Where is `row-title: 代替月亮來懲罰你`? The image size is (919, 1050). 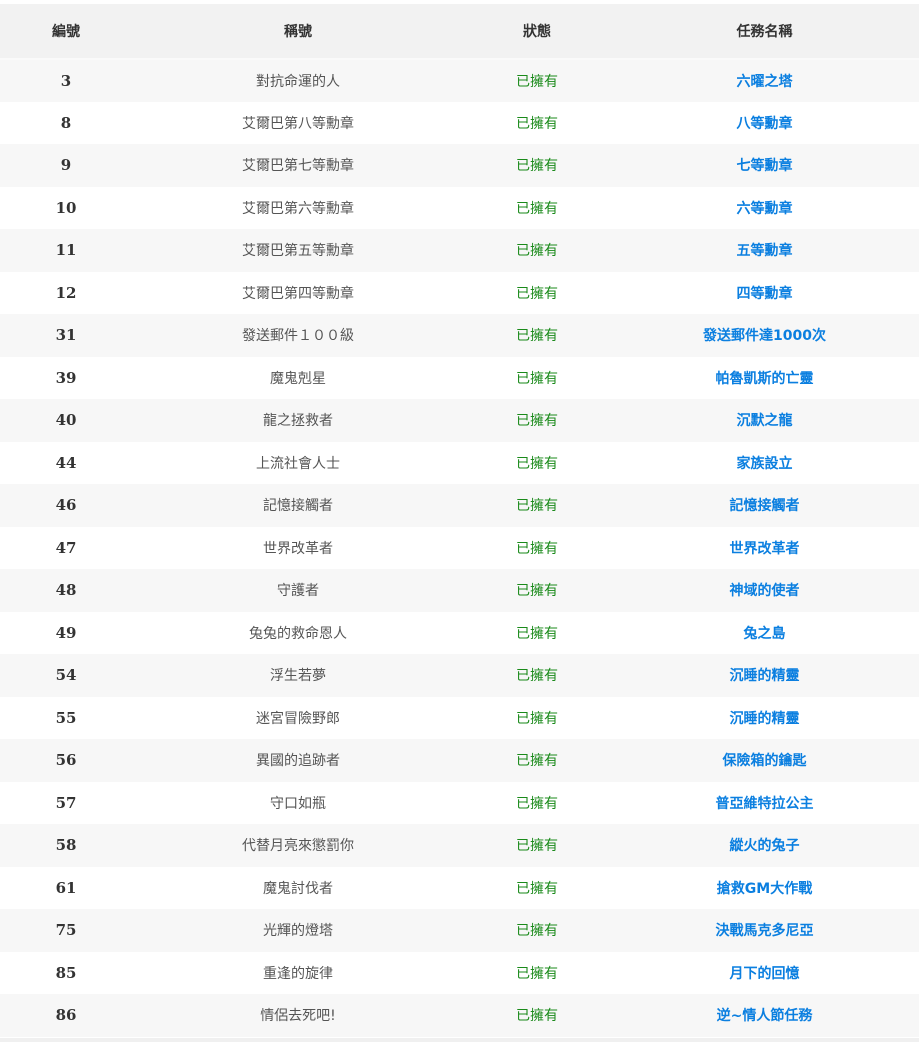 row-title: 代替月亮來懲罰你 is located at coordinates (298, 846).